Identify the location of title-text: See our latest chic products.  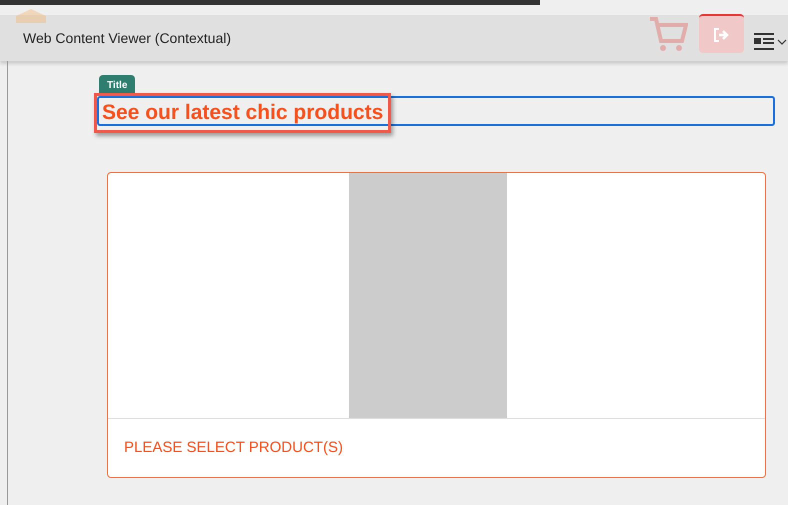
(243, 113).